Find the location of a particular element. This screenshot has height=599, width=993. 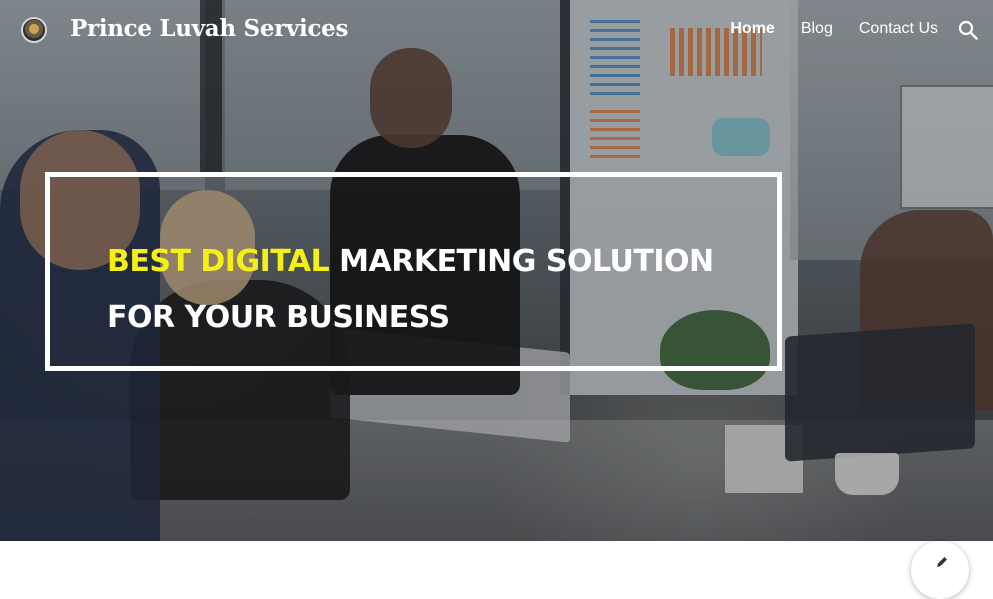

nav-link-contact-us: Contact Us is located at coordinates (898, 29).